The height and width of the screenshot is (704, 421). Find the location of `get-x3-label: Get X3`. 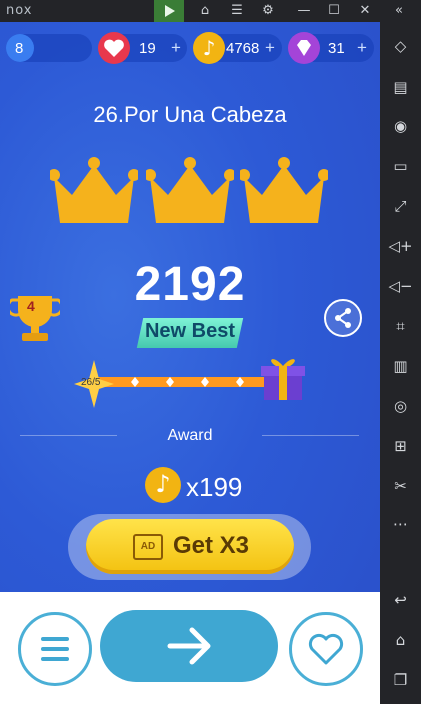

get-x3-label: Get X3 is located at coordinates (211, 545).